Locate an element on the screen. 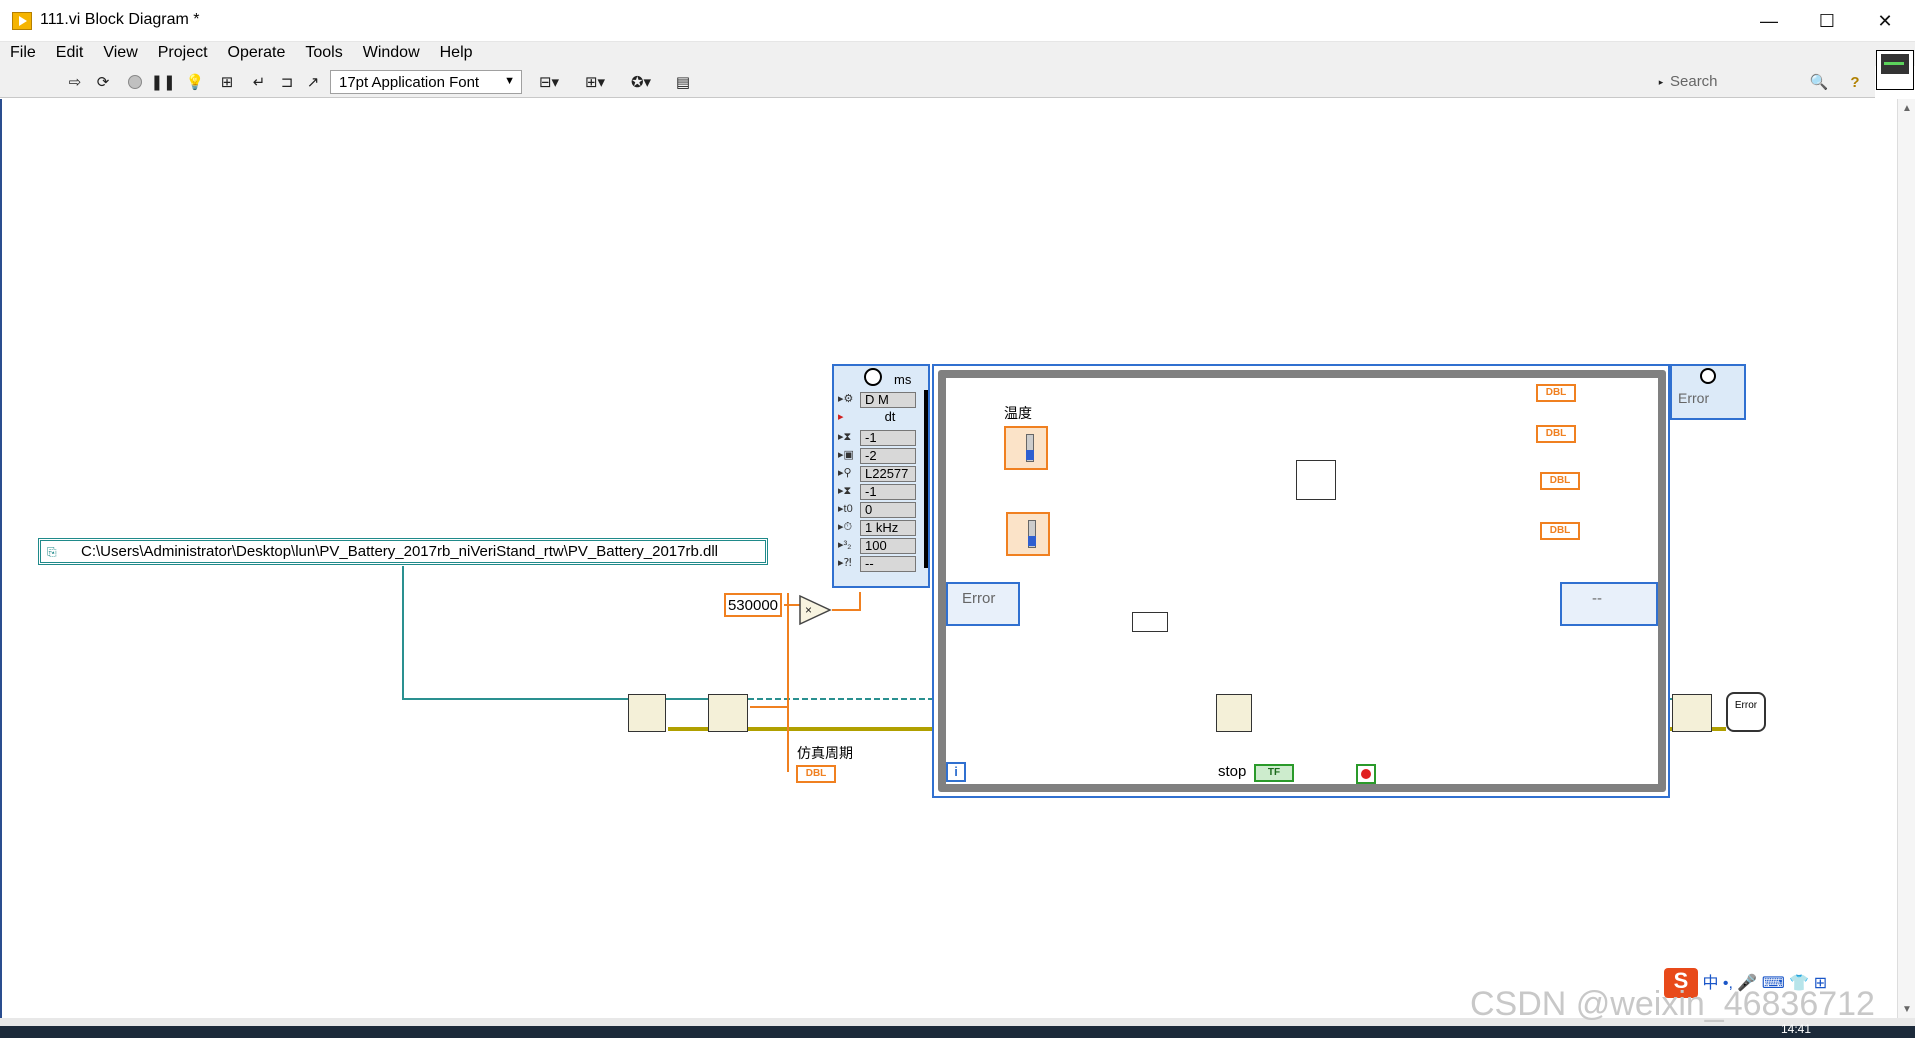 This screenshot has width=1915, height=1038. output-indicator-3: DBL is located at coordinates (1560, 481).